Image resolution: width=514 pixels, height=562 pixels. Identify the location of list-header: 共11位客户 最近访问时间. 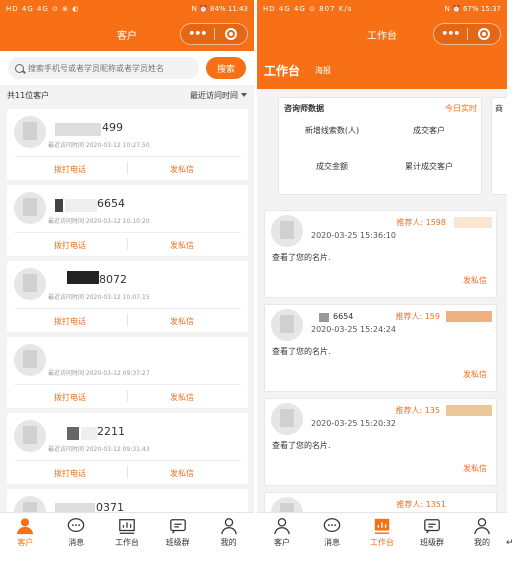
(127, 95).